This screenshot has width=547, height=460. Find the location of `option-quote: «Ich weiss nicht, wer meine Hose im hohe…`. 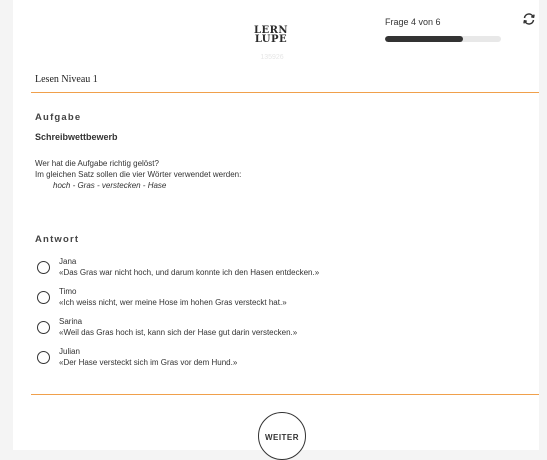

option-quote: «Ich weiss nicht, wer meine Hose im hohe… is located at coordinates (173, 302).